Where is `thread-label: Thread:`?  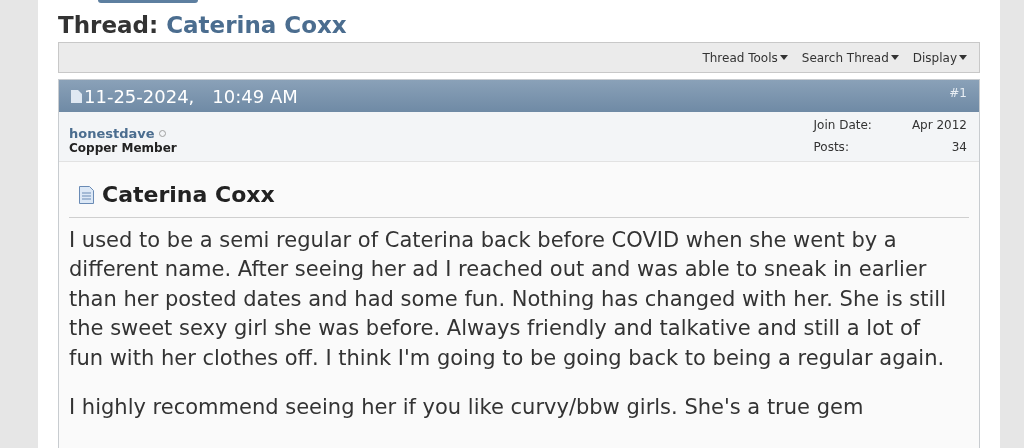 thread-label: Thread: is located at coordinates (108, 25).